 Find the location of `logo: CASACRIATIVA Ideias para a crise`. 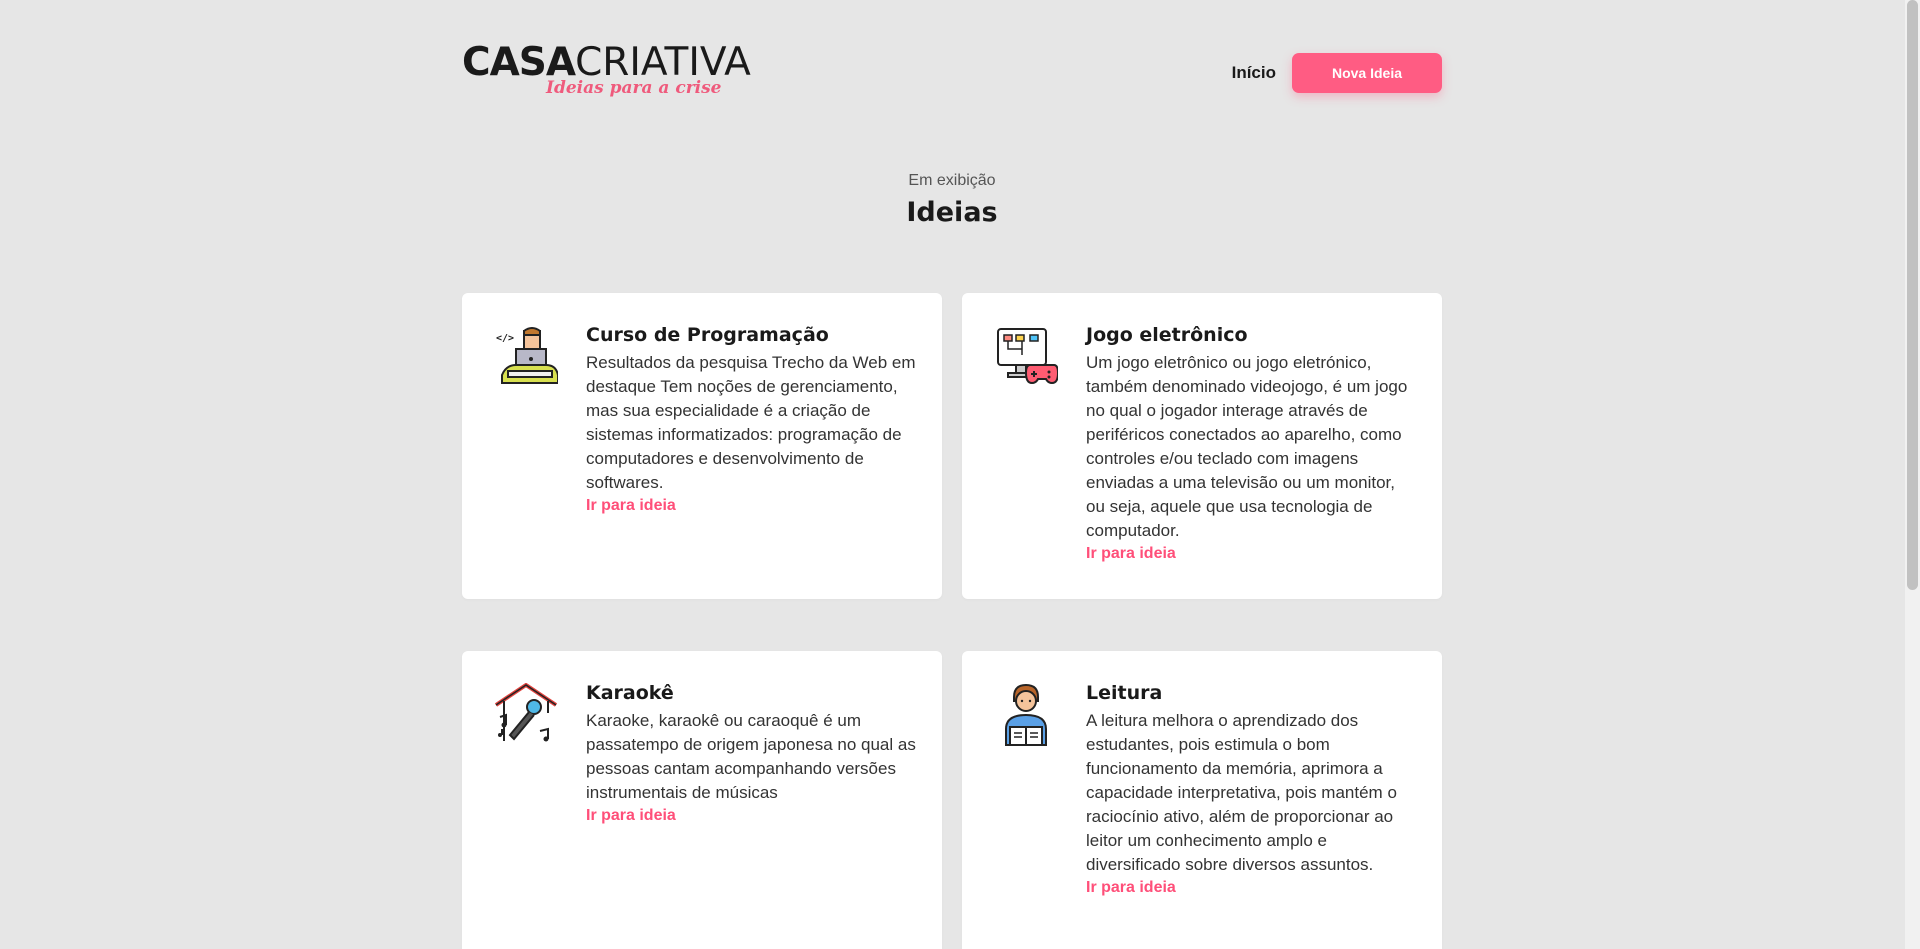

logo: CASACRIATIVA Ideias para a crise is located at coordinates (612, 73).